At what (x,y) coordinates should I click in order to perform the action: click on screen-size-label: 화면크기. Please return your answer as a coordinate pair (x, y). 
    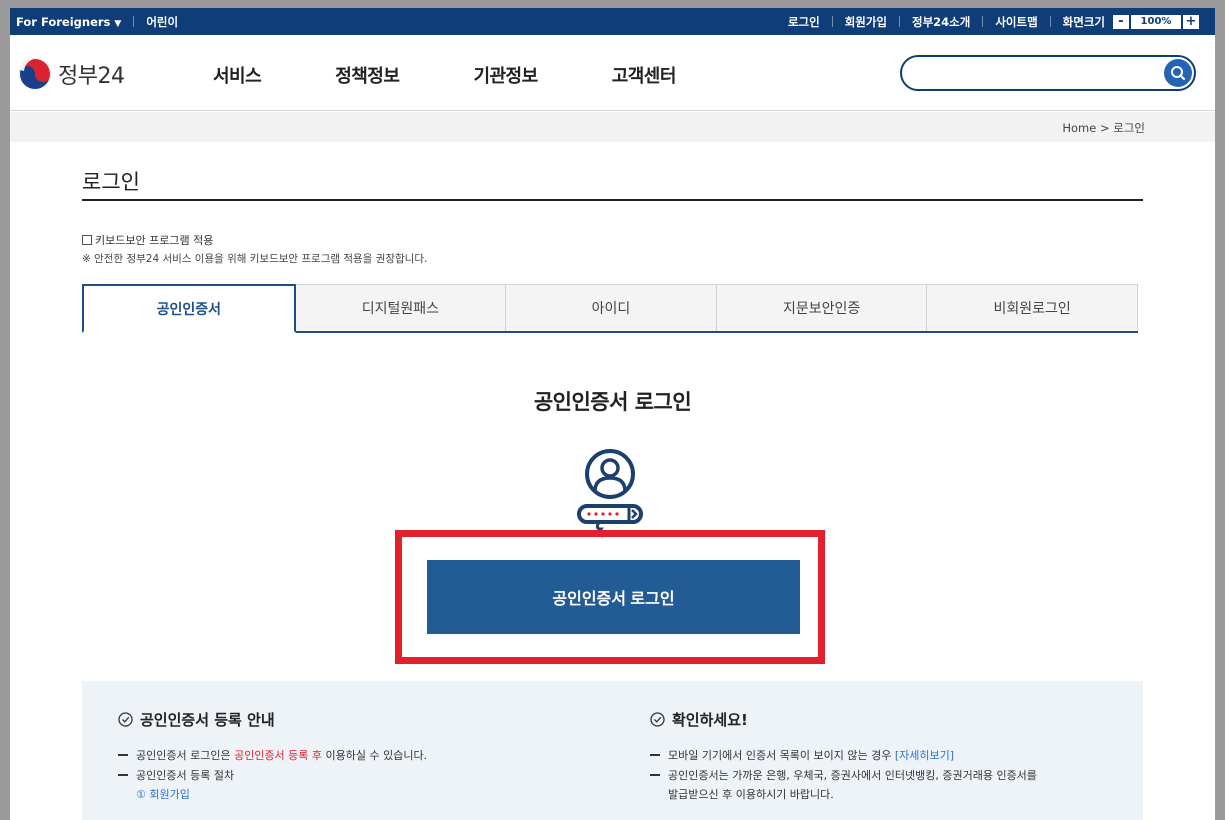
    Looking at the image, I should click on (1083, 21).